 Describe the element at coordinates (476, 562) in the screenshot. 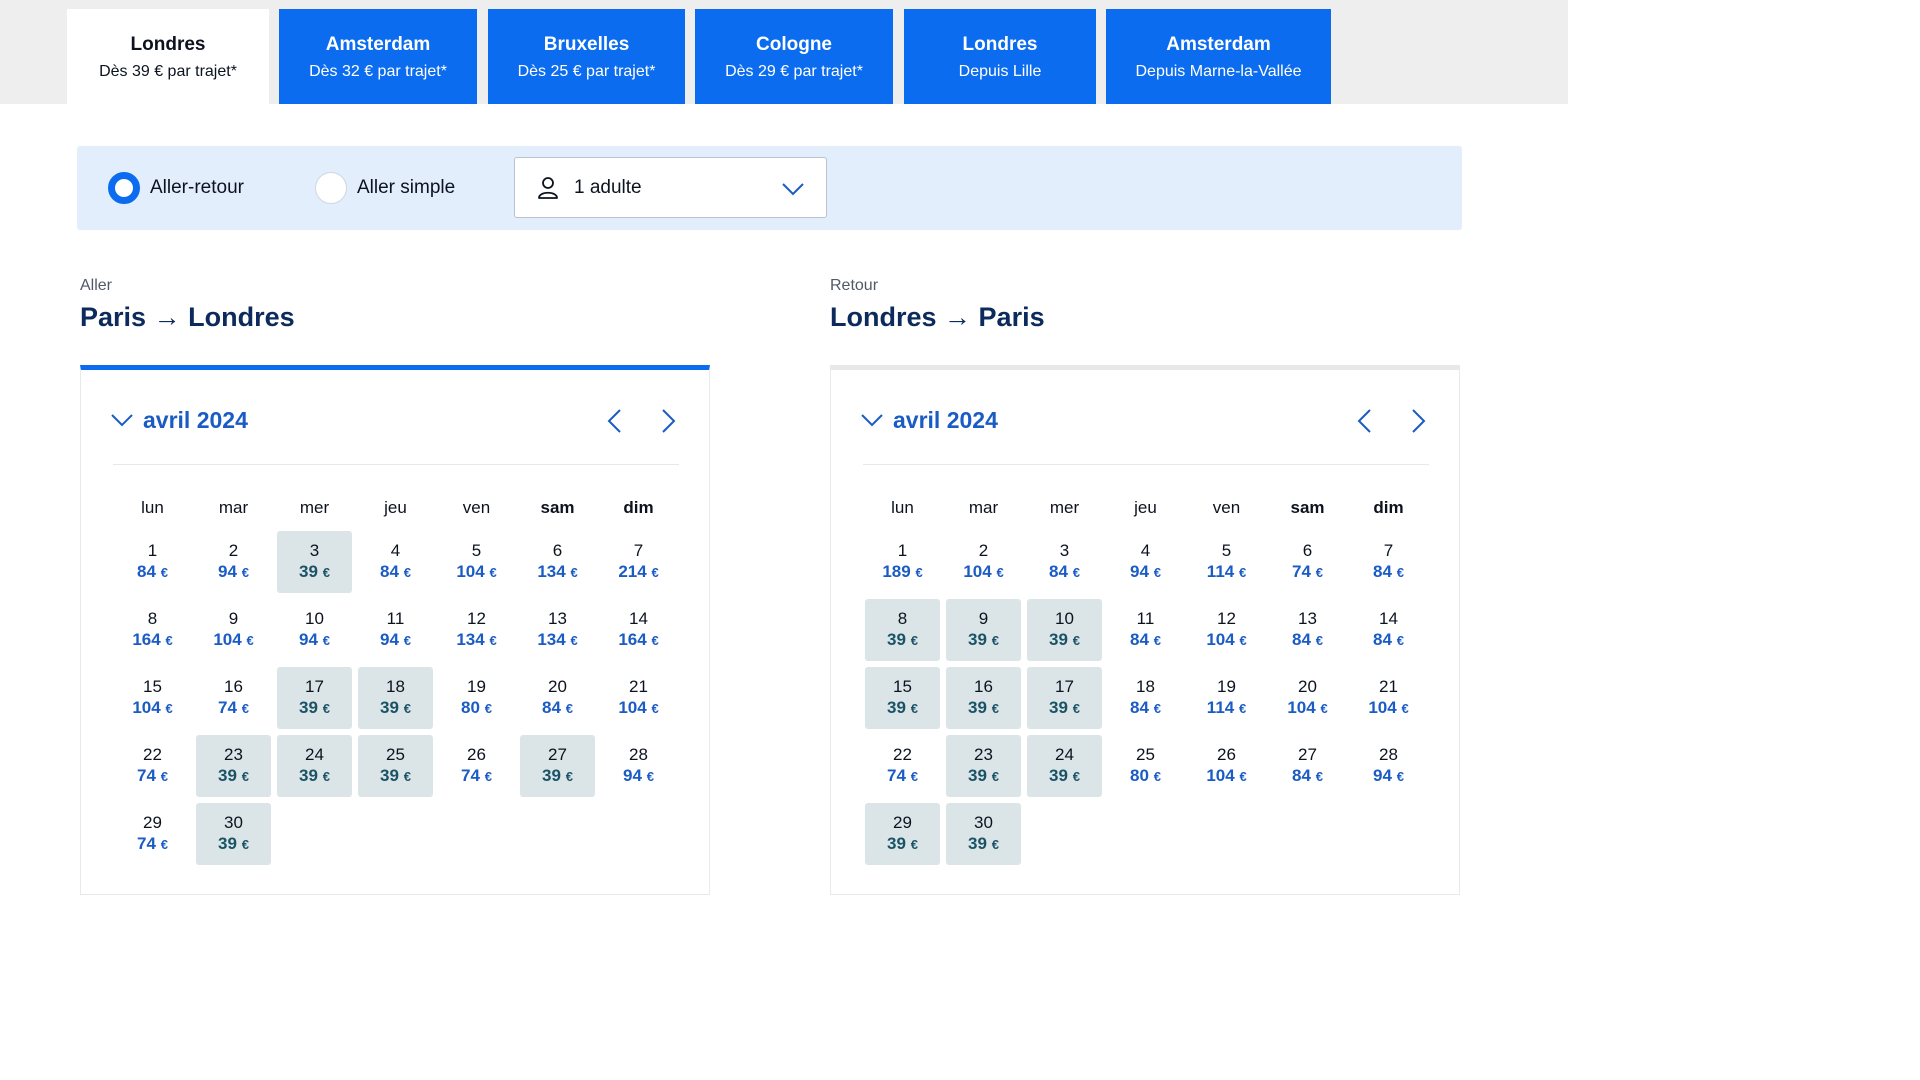

I see `day-button: 5 104 €` at that location.